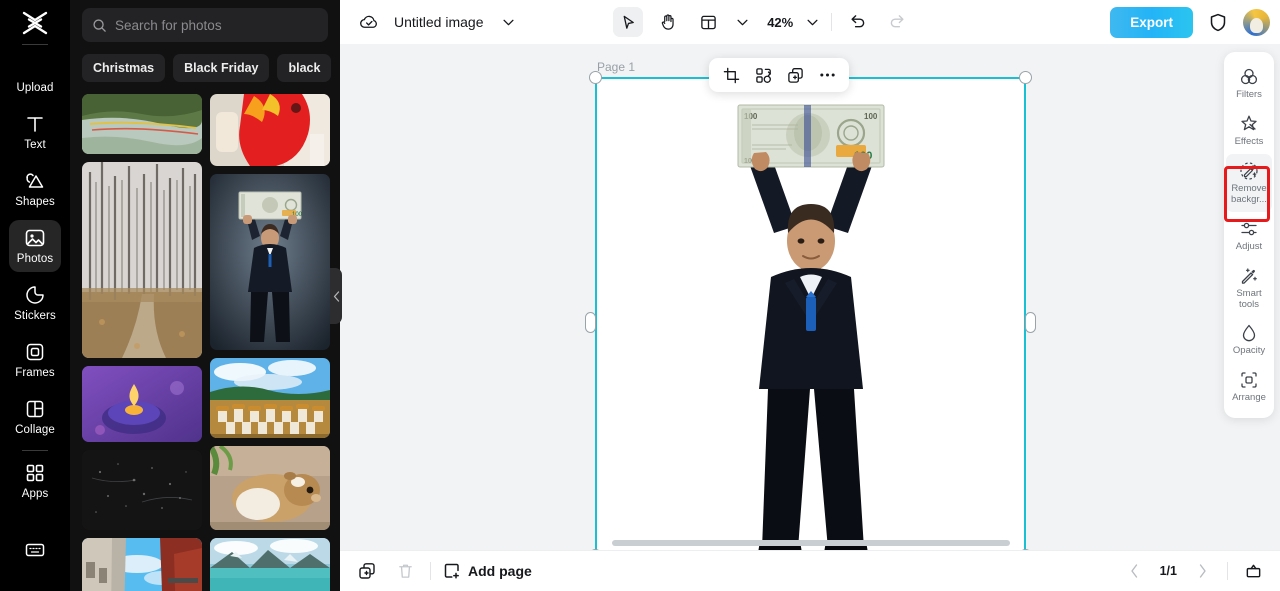 The width and height of the screenshot is (1280, 591). What do you see at coordinates (1249, 228) in the screenshot?
I see `adjust-icon` at bounding box center [1249, 228].